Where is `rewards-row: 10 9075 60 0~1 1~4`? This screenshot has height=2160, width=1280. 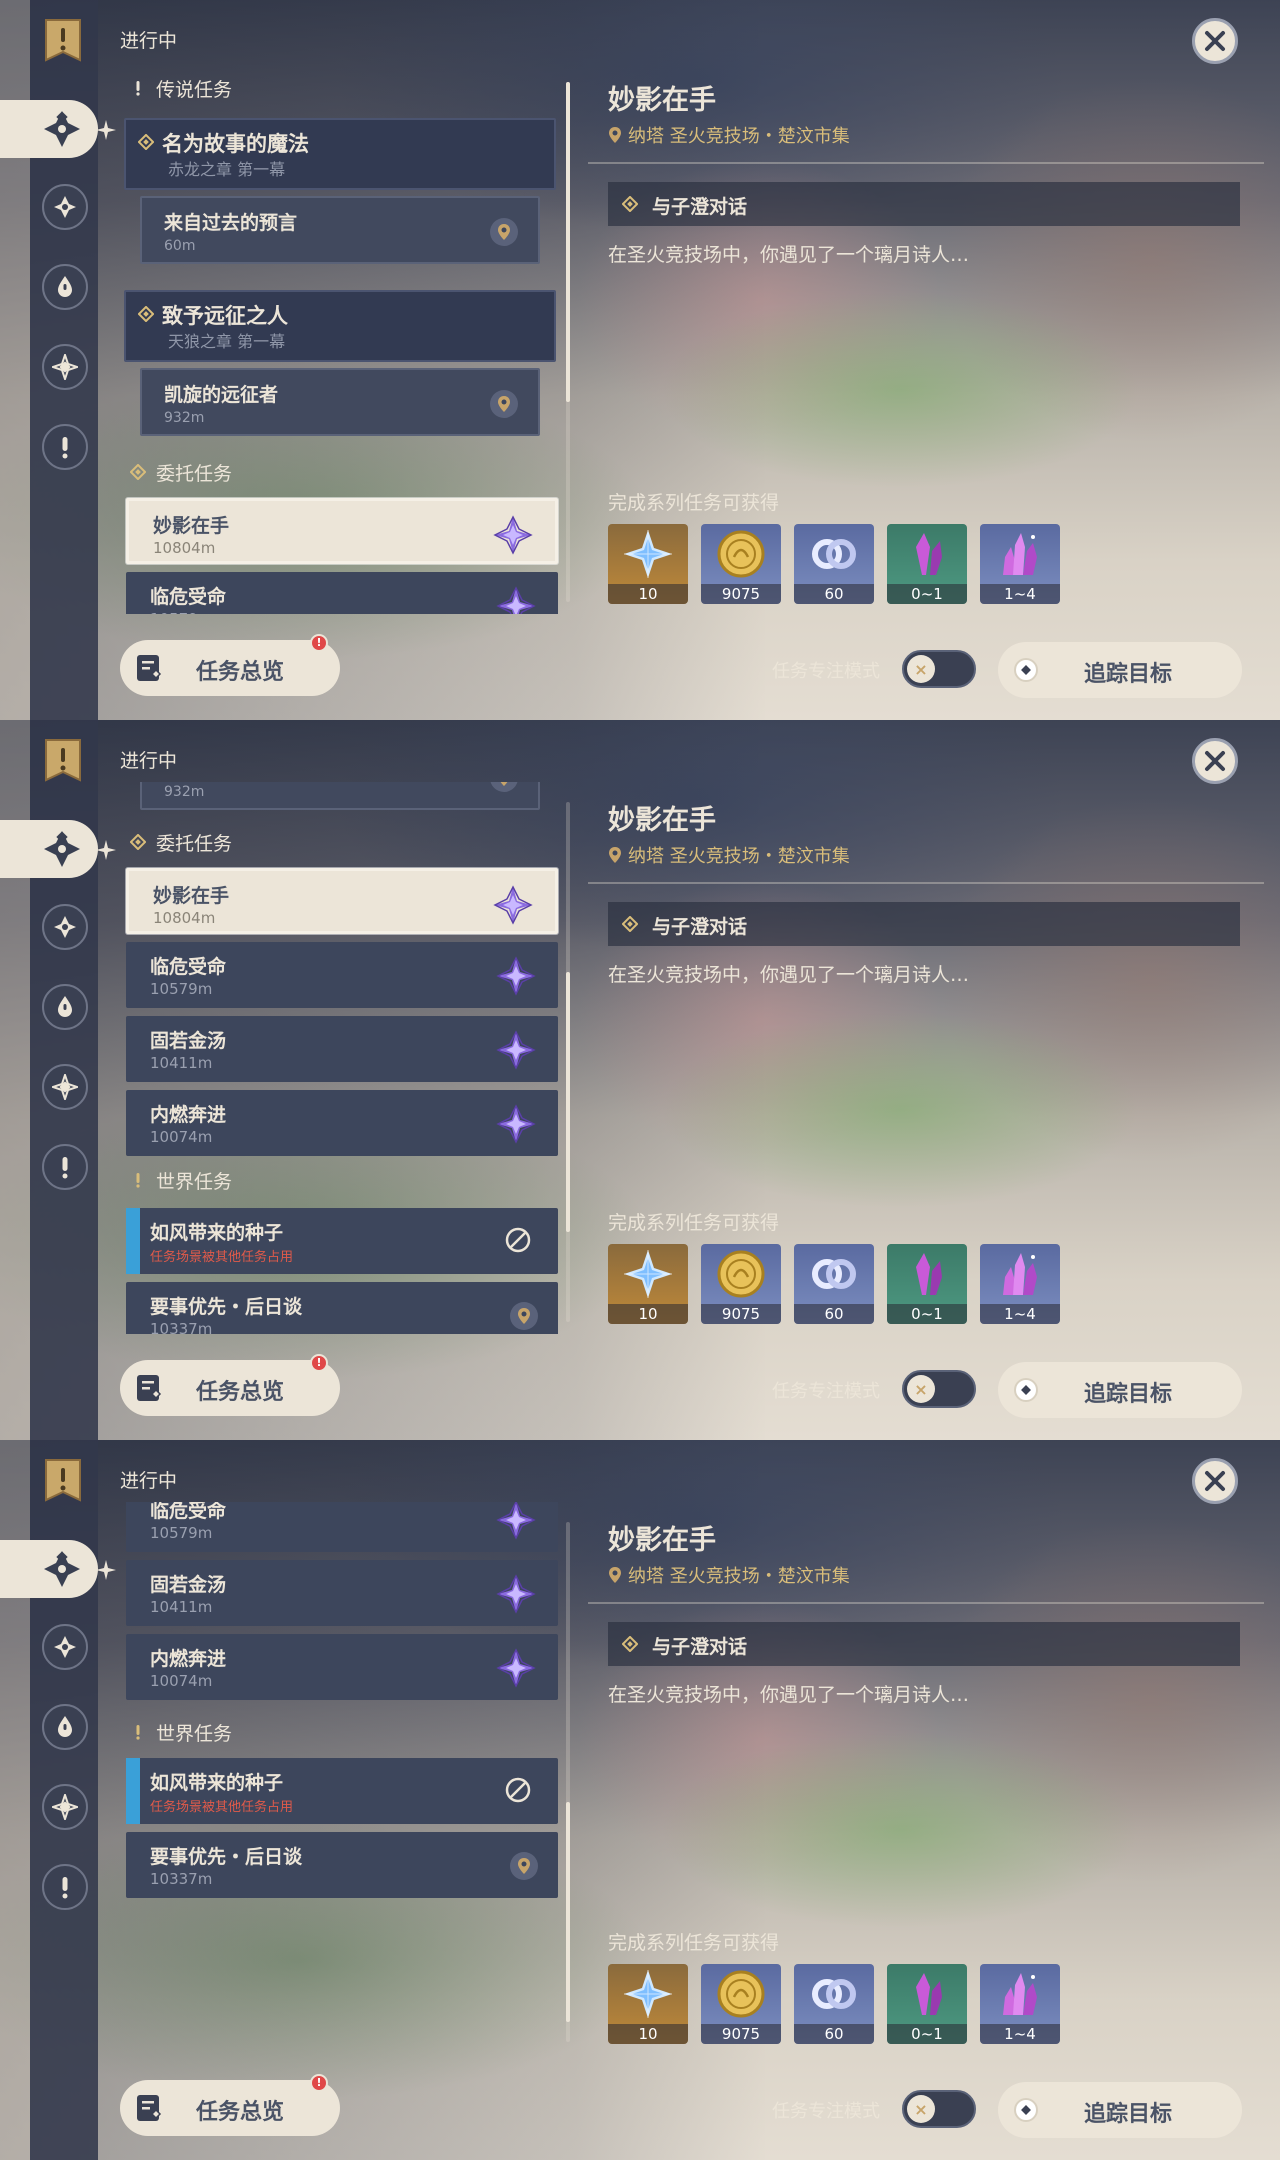 rewards-row: 10 9075 60 0~1 1~4 is located at coordinates (834, 1284).